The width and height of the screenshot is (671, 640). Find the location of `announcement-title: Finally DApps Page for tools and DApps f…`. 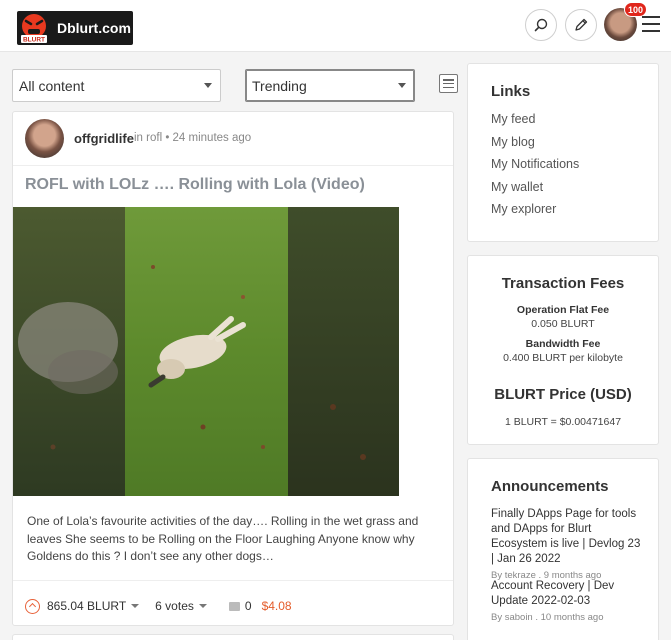

announcement-title: Finally DApps Page for tools and DApps f… is located at coordinates (566, 537).